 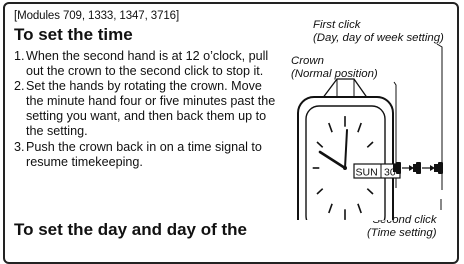 What do you see at coordinates (19, 56) in the screenshot?
I see `step-number: 1.` at bounding box center [19, 56].